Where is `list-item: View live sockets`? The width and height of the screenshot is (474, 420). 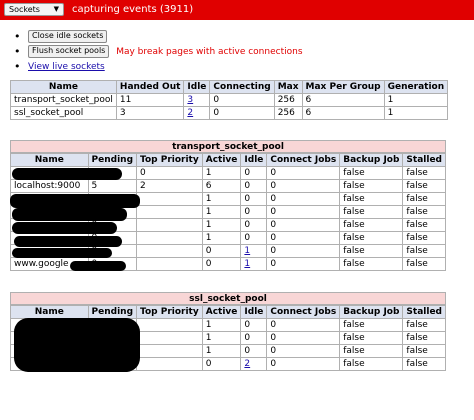
list-item: View live sockets is located at coordinates (158, 67).